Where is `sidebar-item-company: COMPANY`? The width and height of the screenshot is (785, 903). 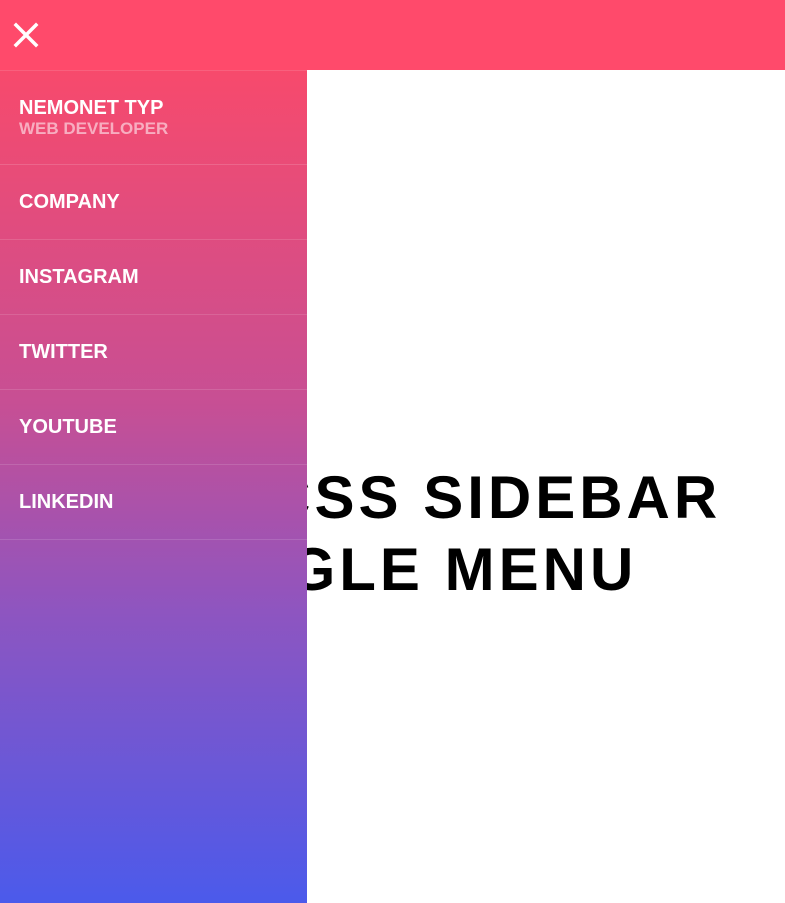 sidebar-item-company: COMPANY is located at coordinates (153, 202).